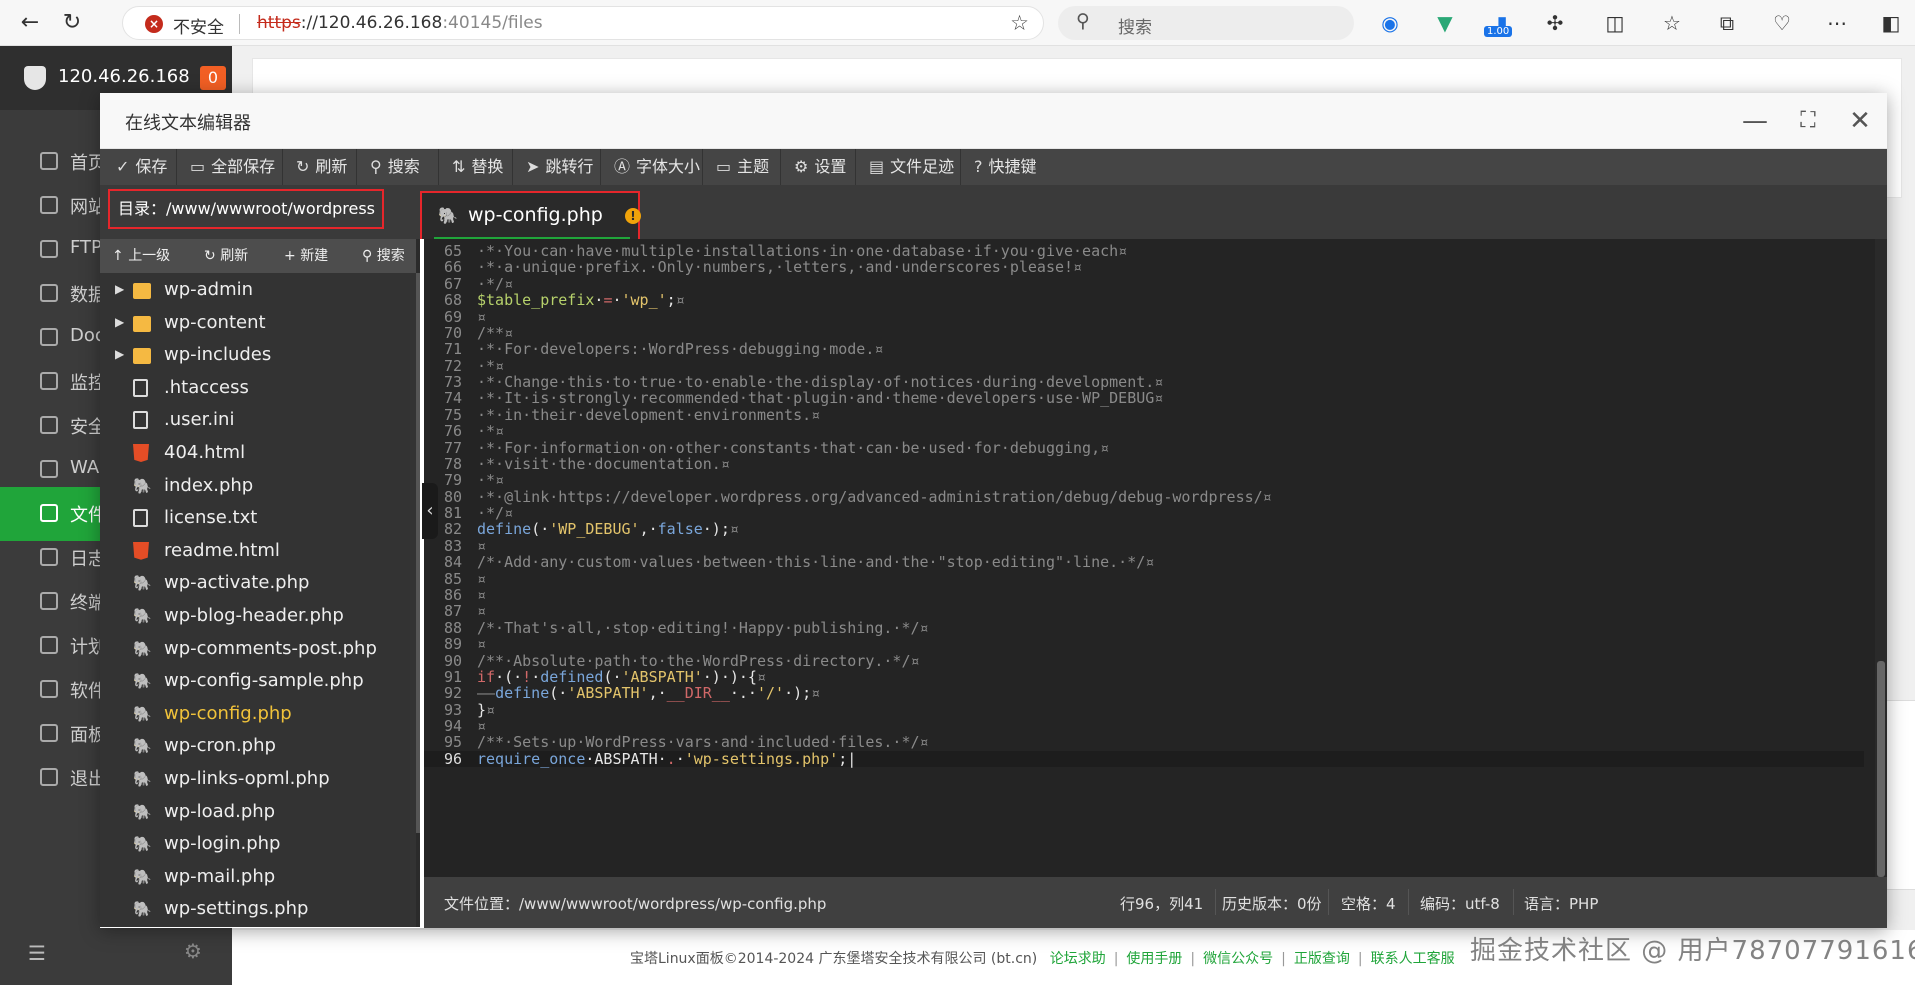 The width and height of the screenshot is (1915, 985). What do you see at coordinates (1727, 23) in the screenshot?
I see `collections-icon: ⧉` at bounding box center [1727, 23].